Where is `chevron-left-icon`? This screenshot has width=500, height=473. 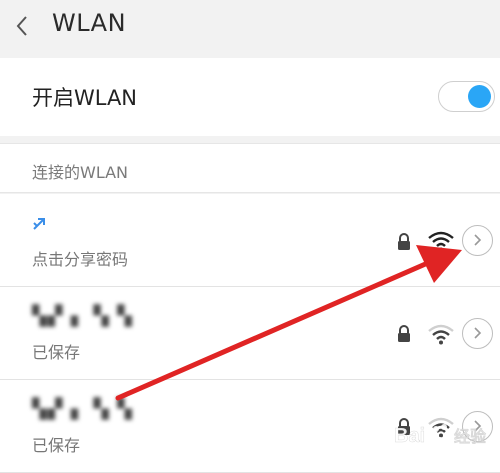 chevron-left-icon is located at coordinates (21, 26).